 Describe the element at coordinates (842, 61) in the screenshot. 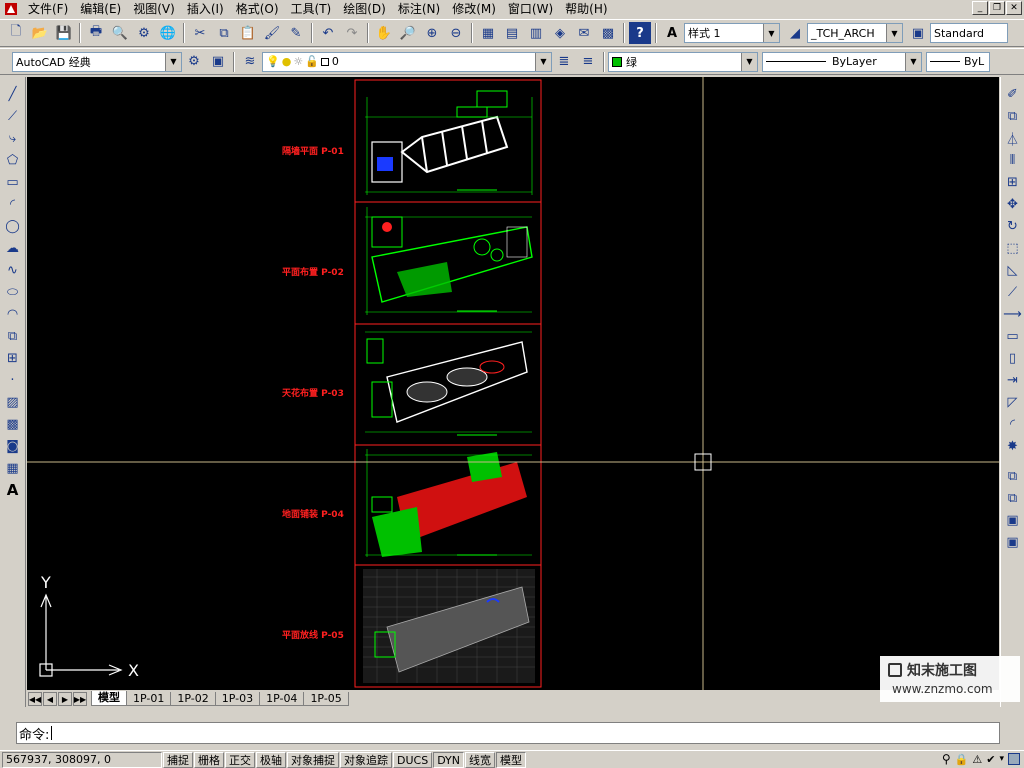

I see `linetype-select: ByLayer ▼` at that location.